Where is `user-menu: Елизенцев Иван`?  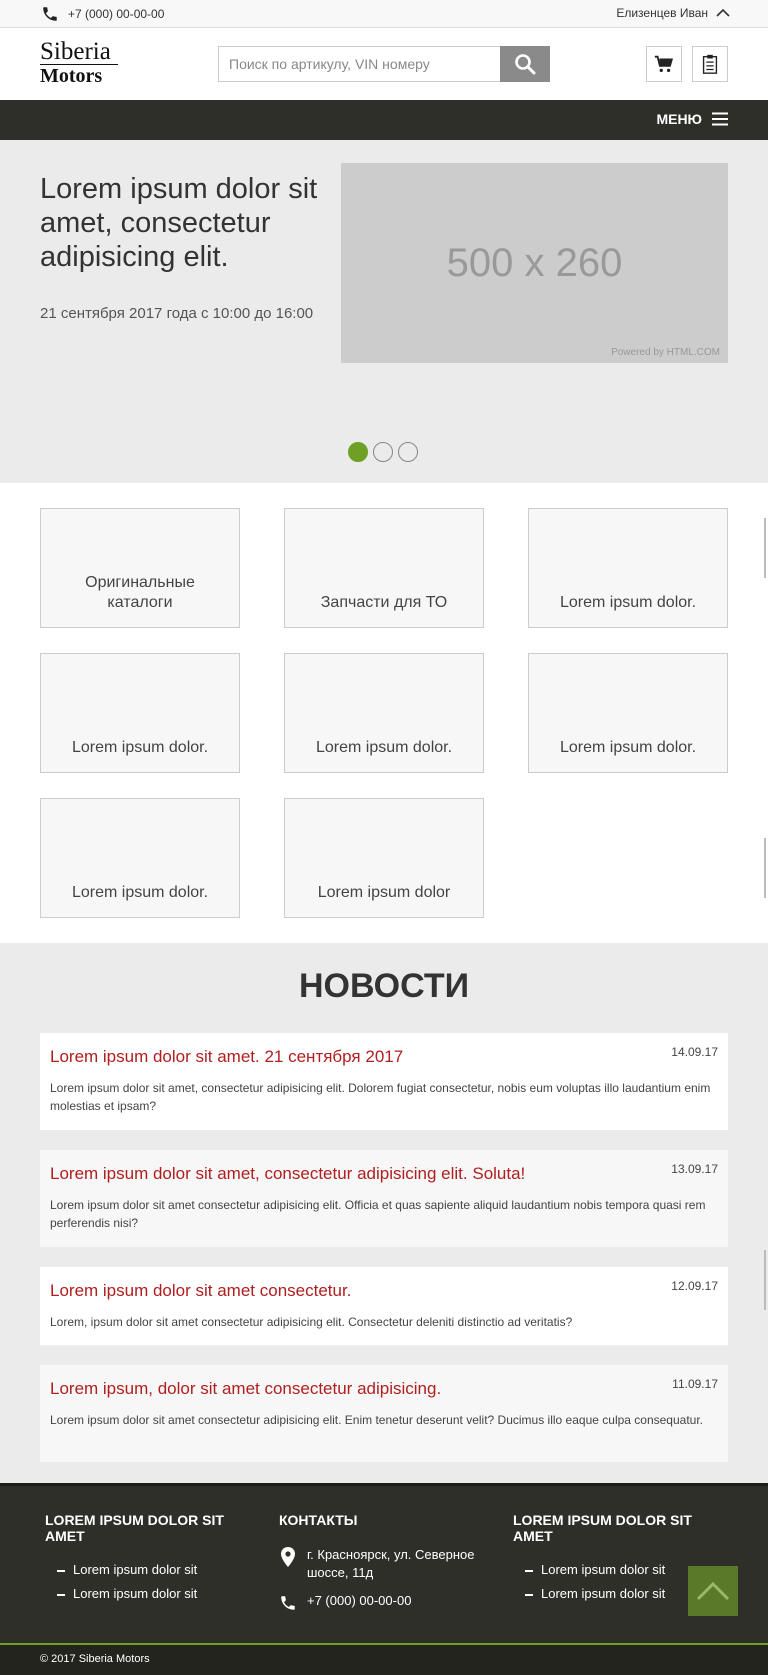 user-menu: Елизенцев Иван is located at coordinates (673, 13).